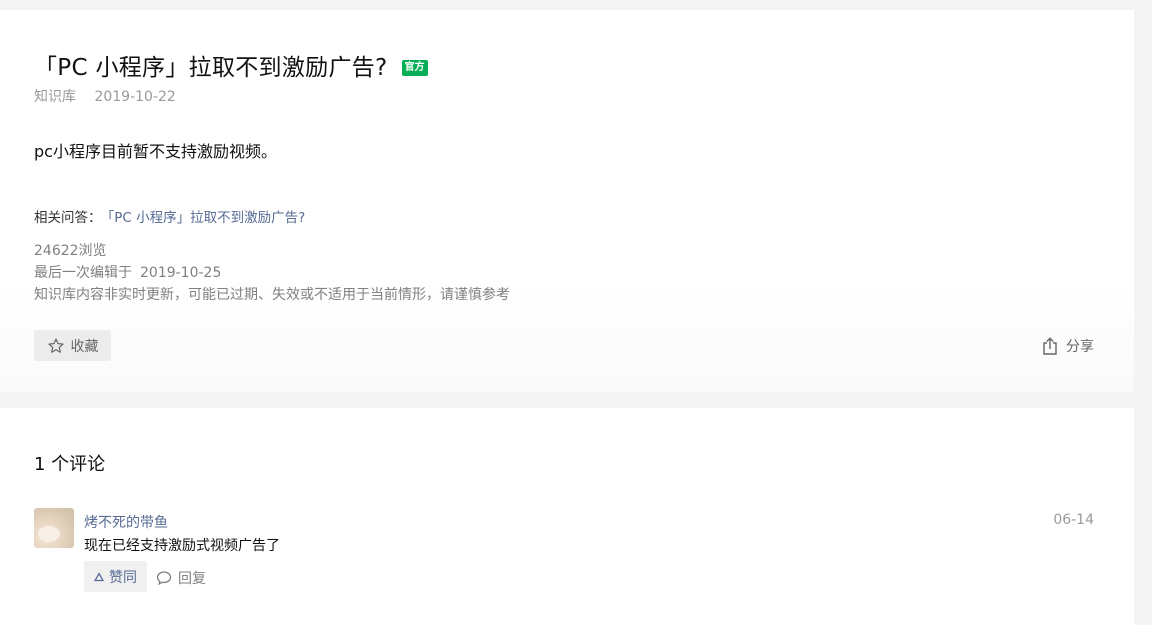  What do you see at coordinates (414, 68) in the screenshot?
I see `official-badge: 官方` at bounding box center [414, 68].